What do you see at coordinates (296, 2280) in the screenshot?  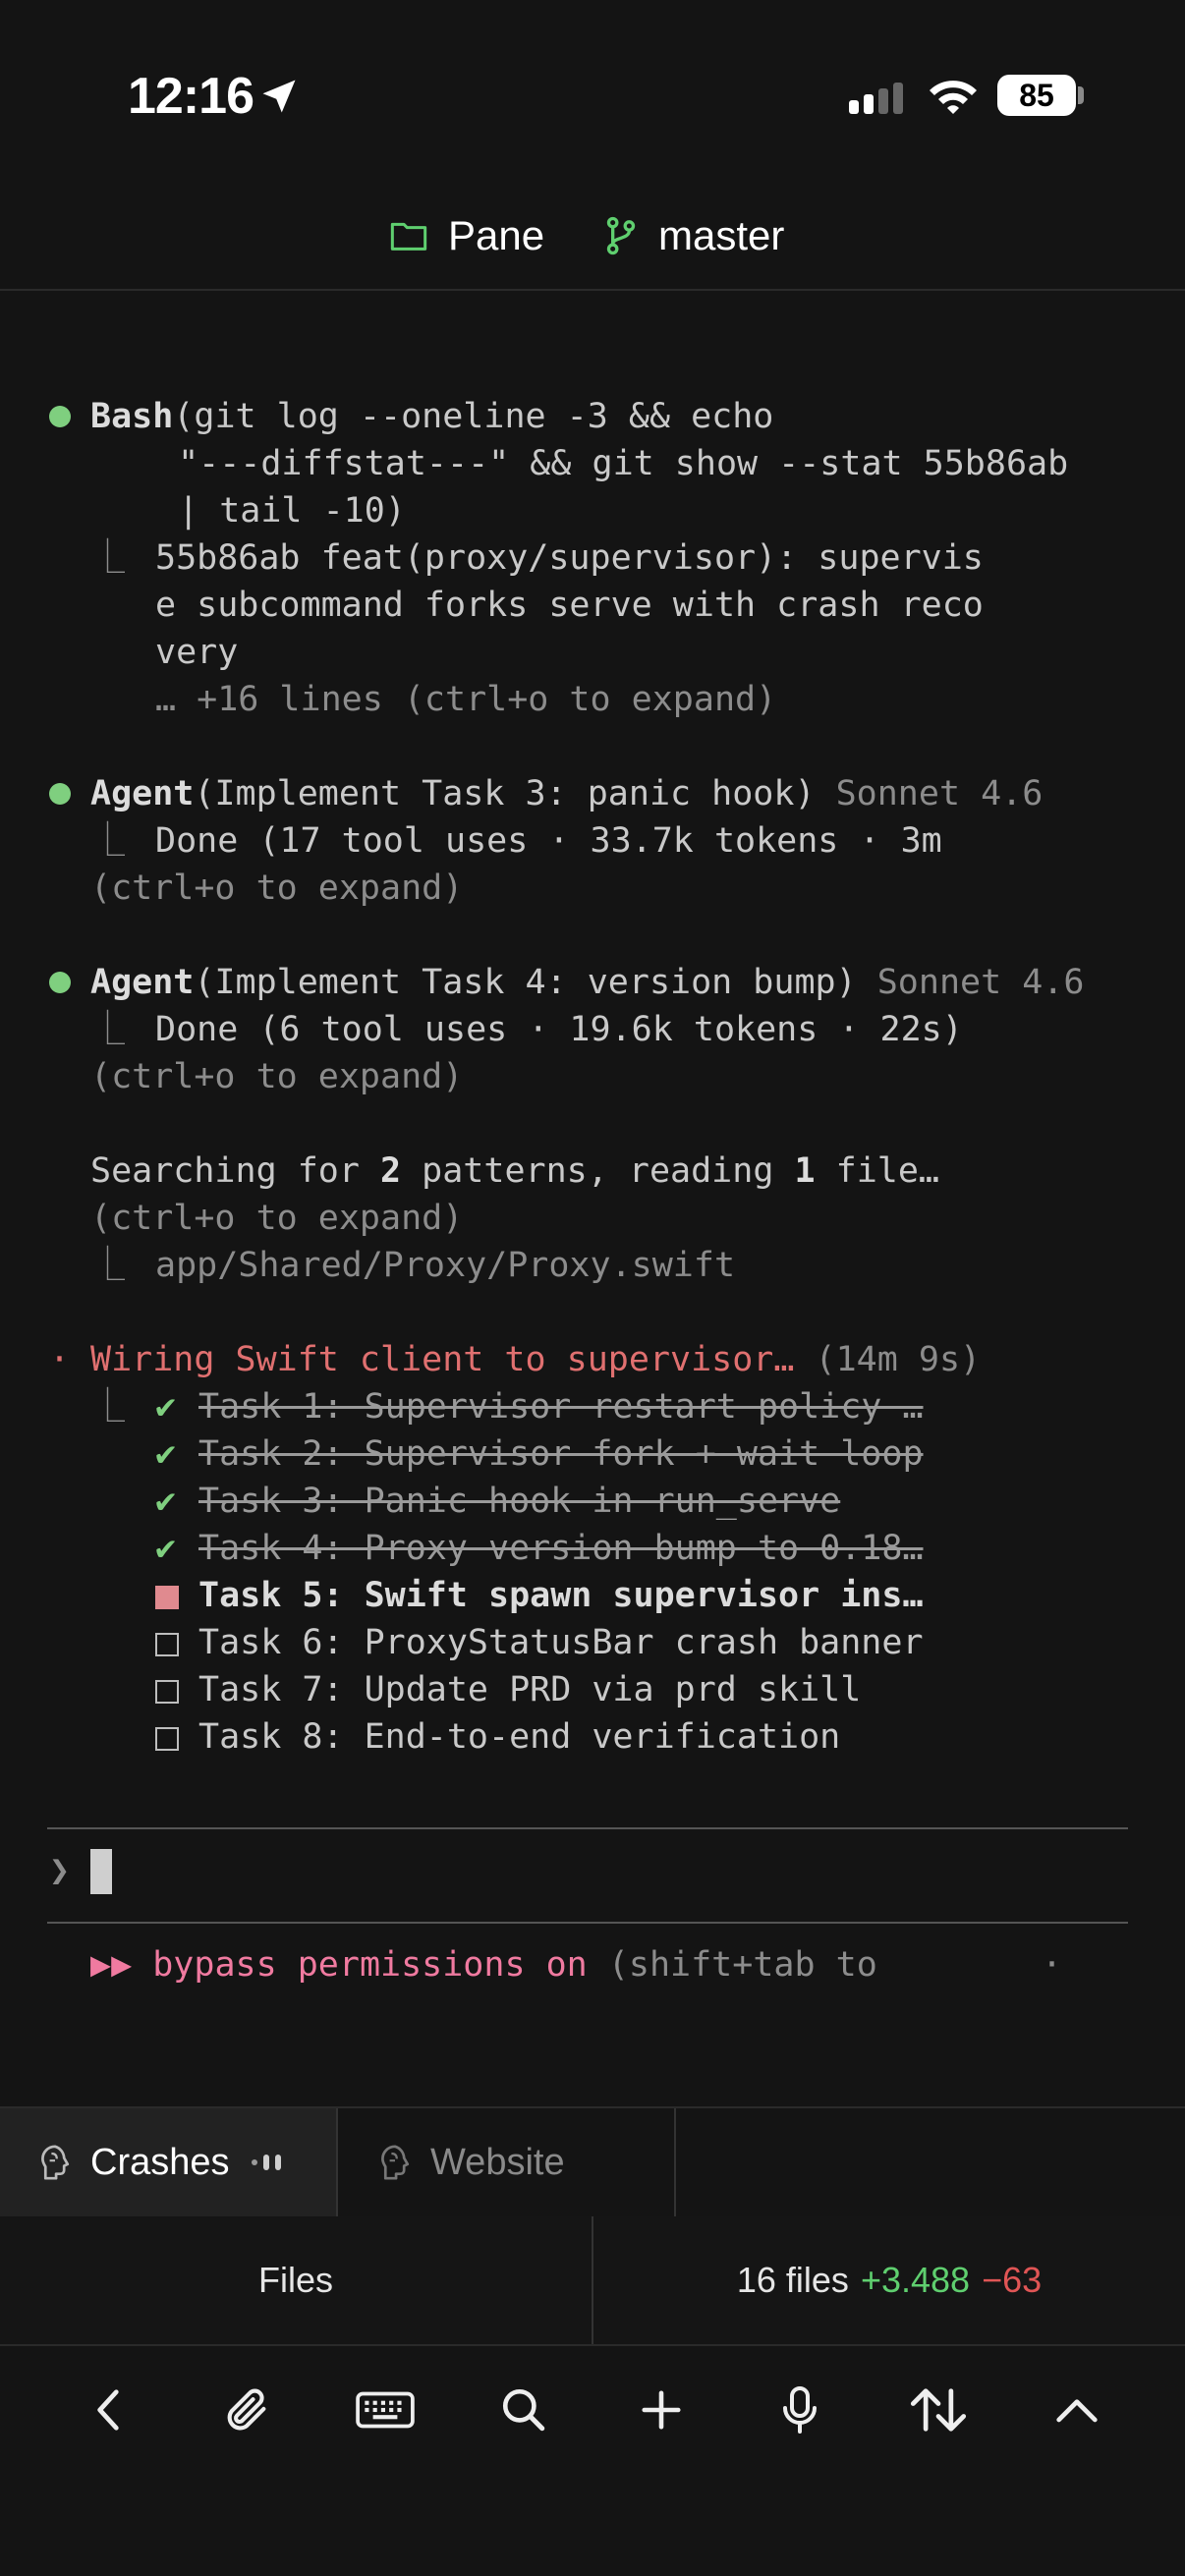 I see `files-button: Files` at bounding box center [296, 2280].